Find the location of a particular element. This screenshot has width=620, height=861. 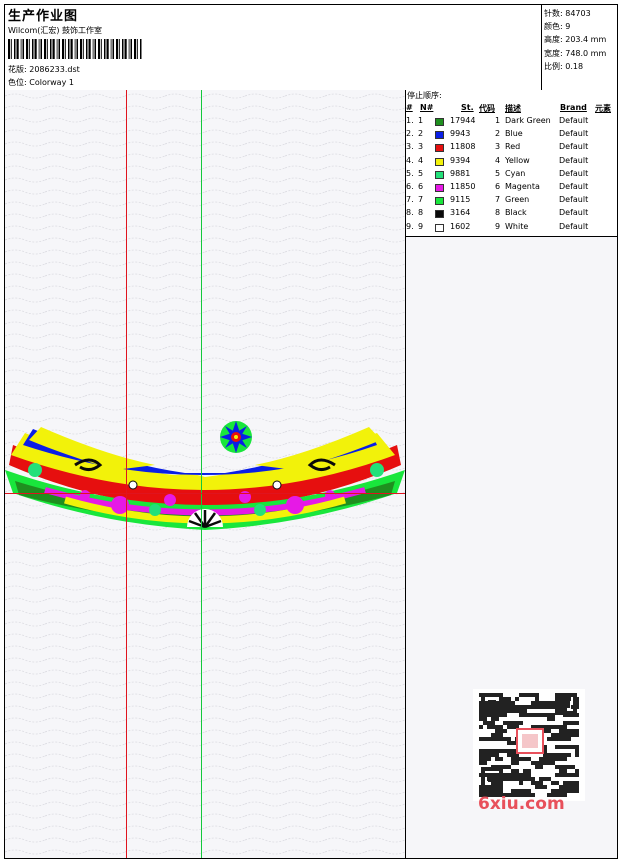

table-row: 7. 7 9115 7 Green Default is located at coordinates (511, 201).